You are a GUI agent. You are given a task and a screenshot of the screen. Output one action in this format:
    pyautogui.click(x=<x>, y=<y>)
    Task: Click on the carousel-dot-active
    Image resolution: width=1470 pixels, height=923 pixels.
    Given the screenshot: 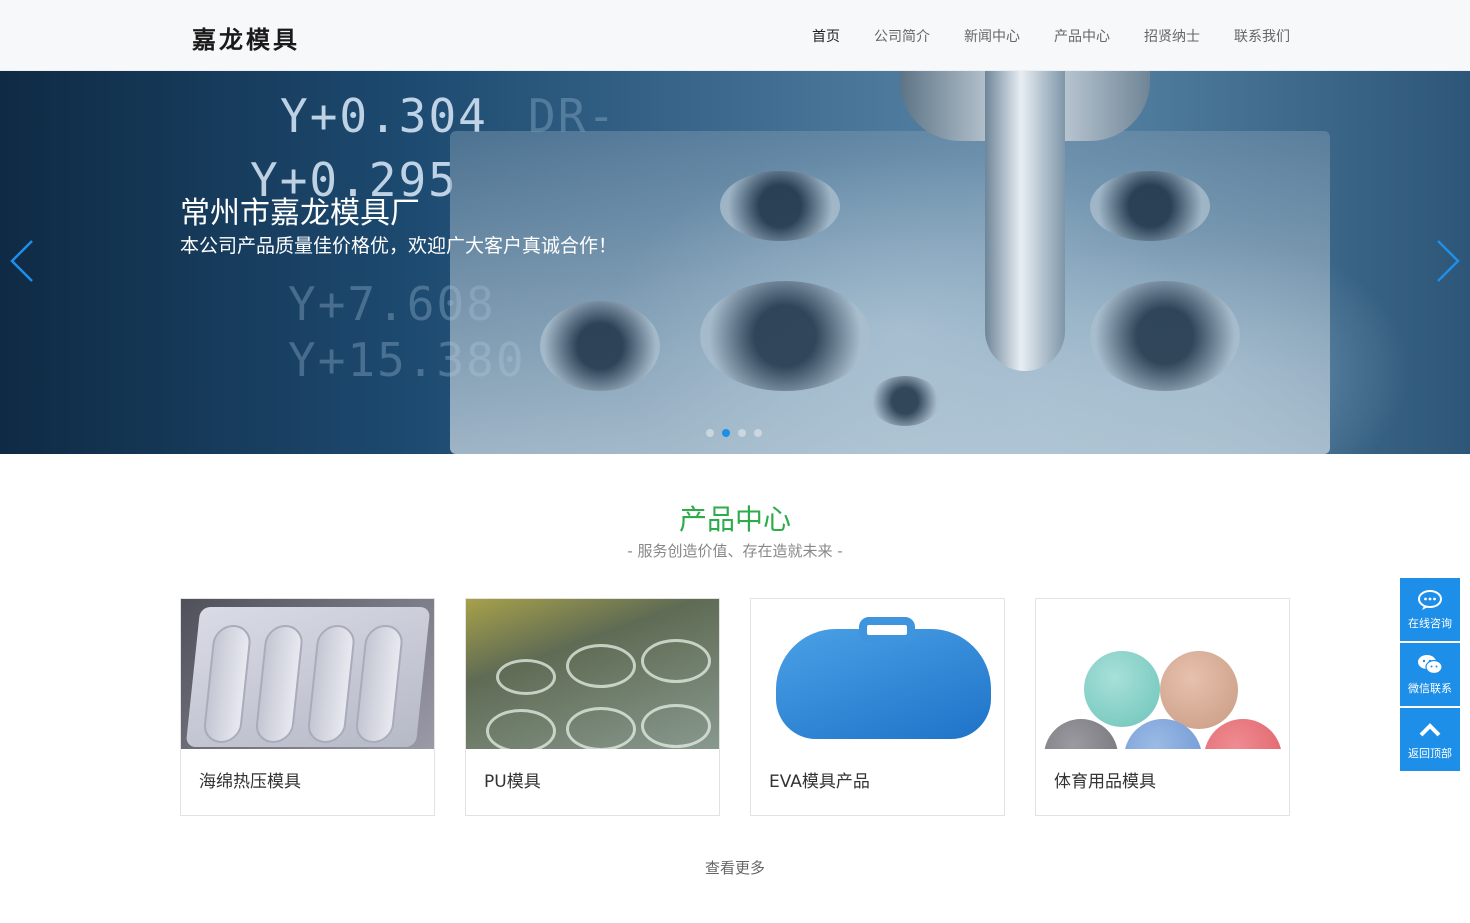 What is the action you would take?
    pyautogui.click(x=726, y=433)
    